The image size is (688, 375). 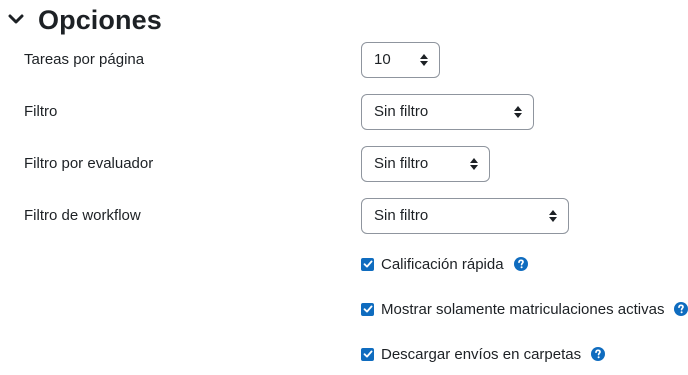 I want to click on per-page-value: 10, so click(x=382, y=59).